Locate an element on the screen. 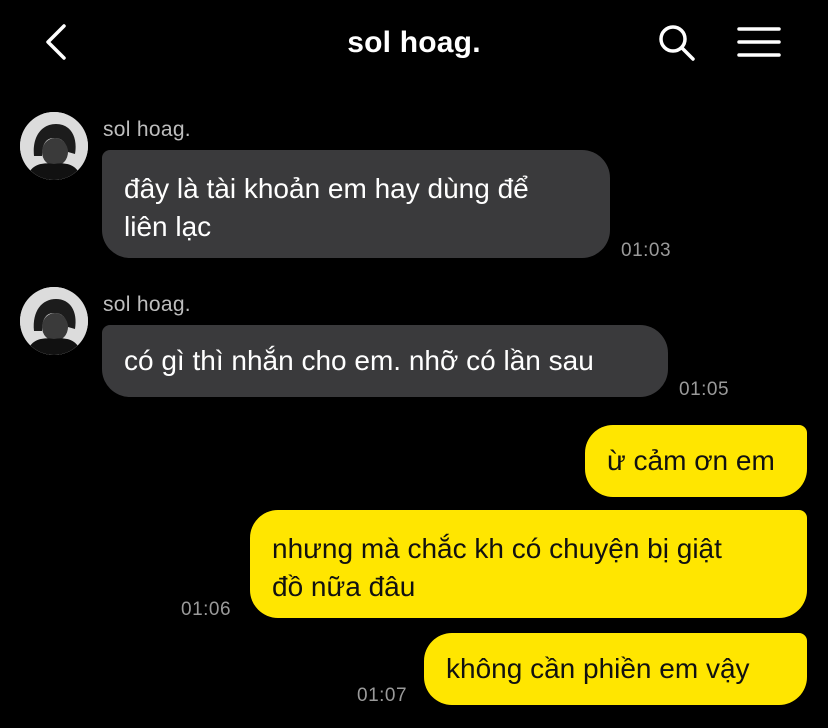 This screenshot has width=828, height=728. search-button is located at coordinates (677, 43).